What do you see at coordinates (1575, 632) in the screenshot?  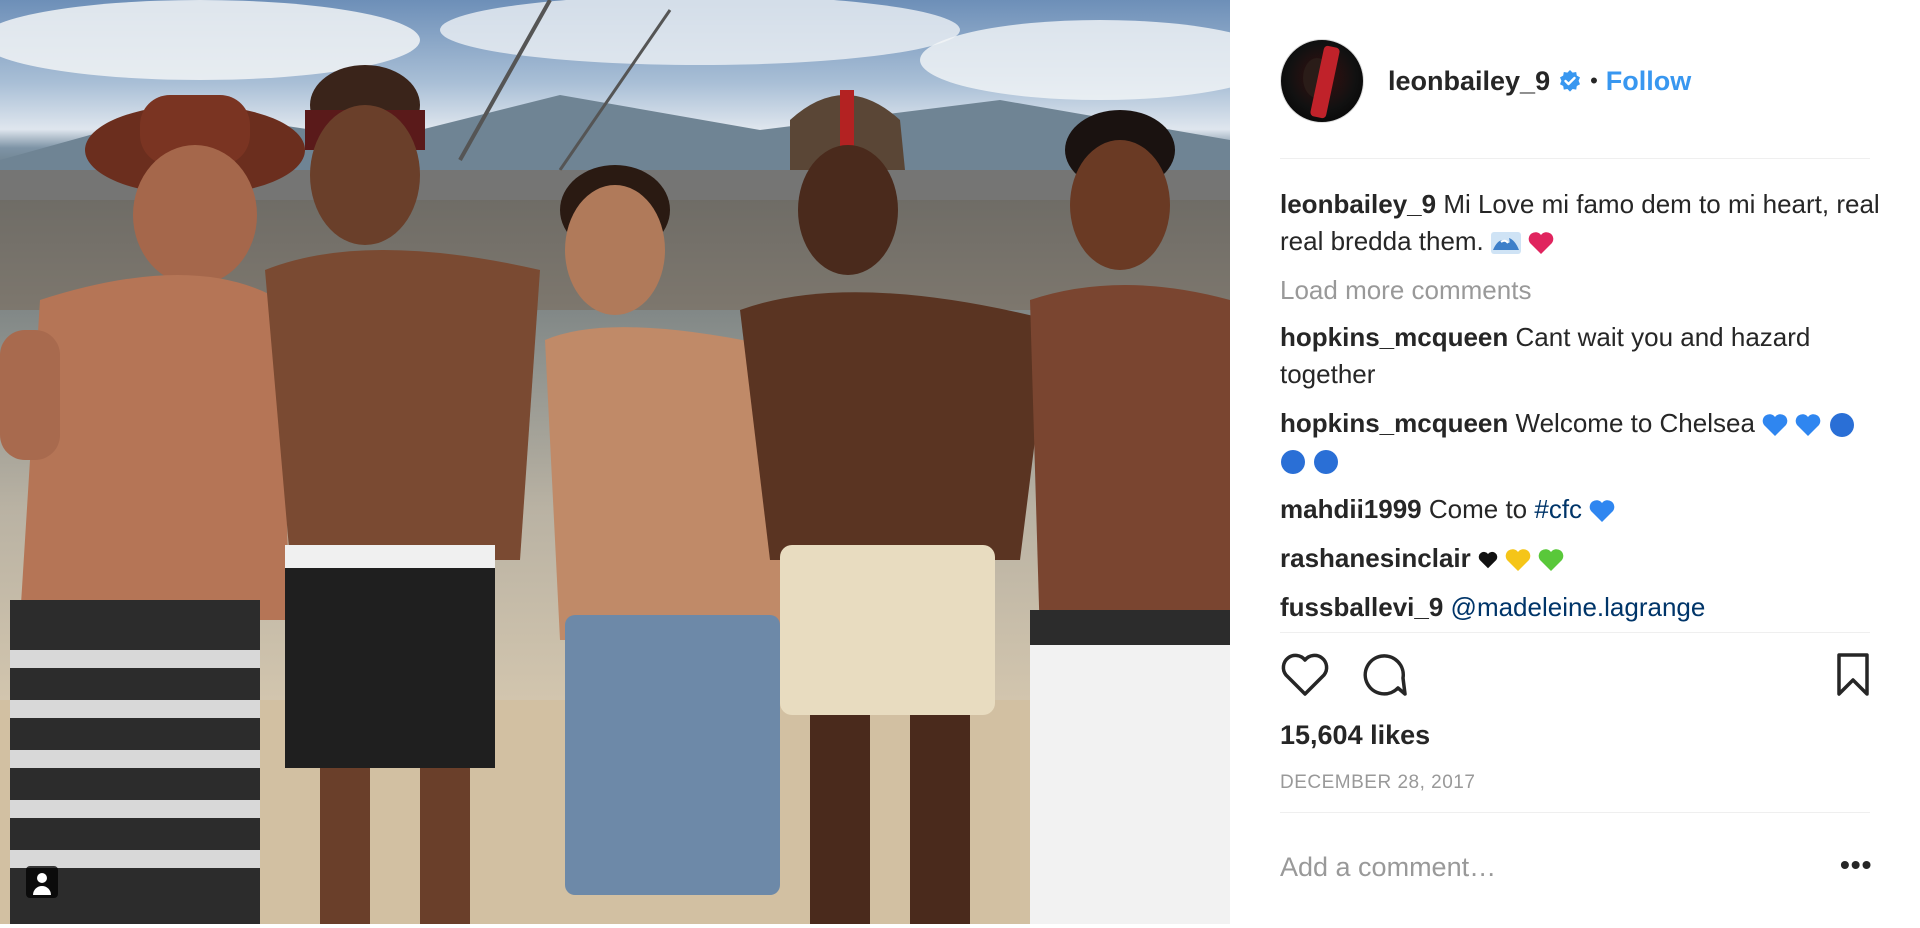 I see `comments-divider` at bounding box center [1575, 632].